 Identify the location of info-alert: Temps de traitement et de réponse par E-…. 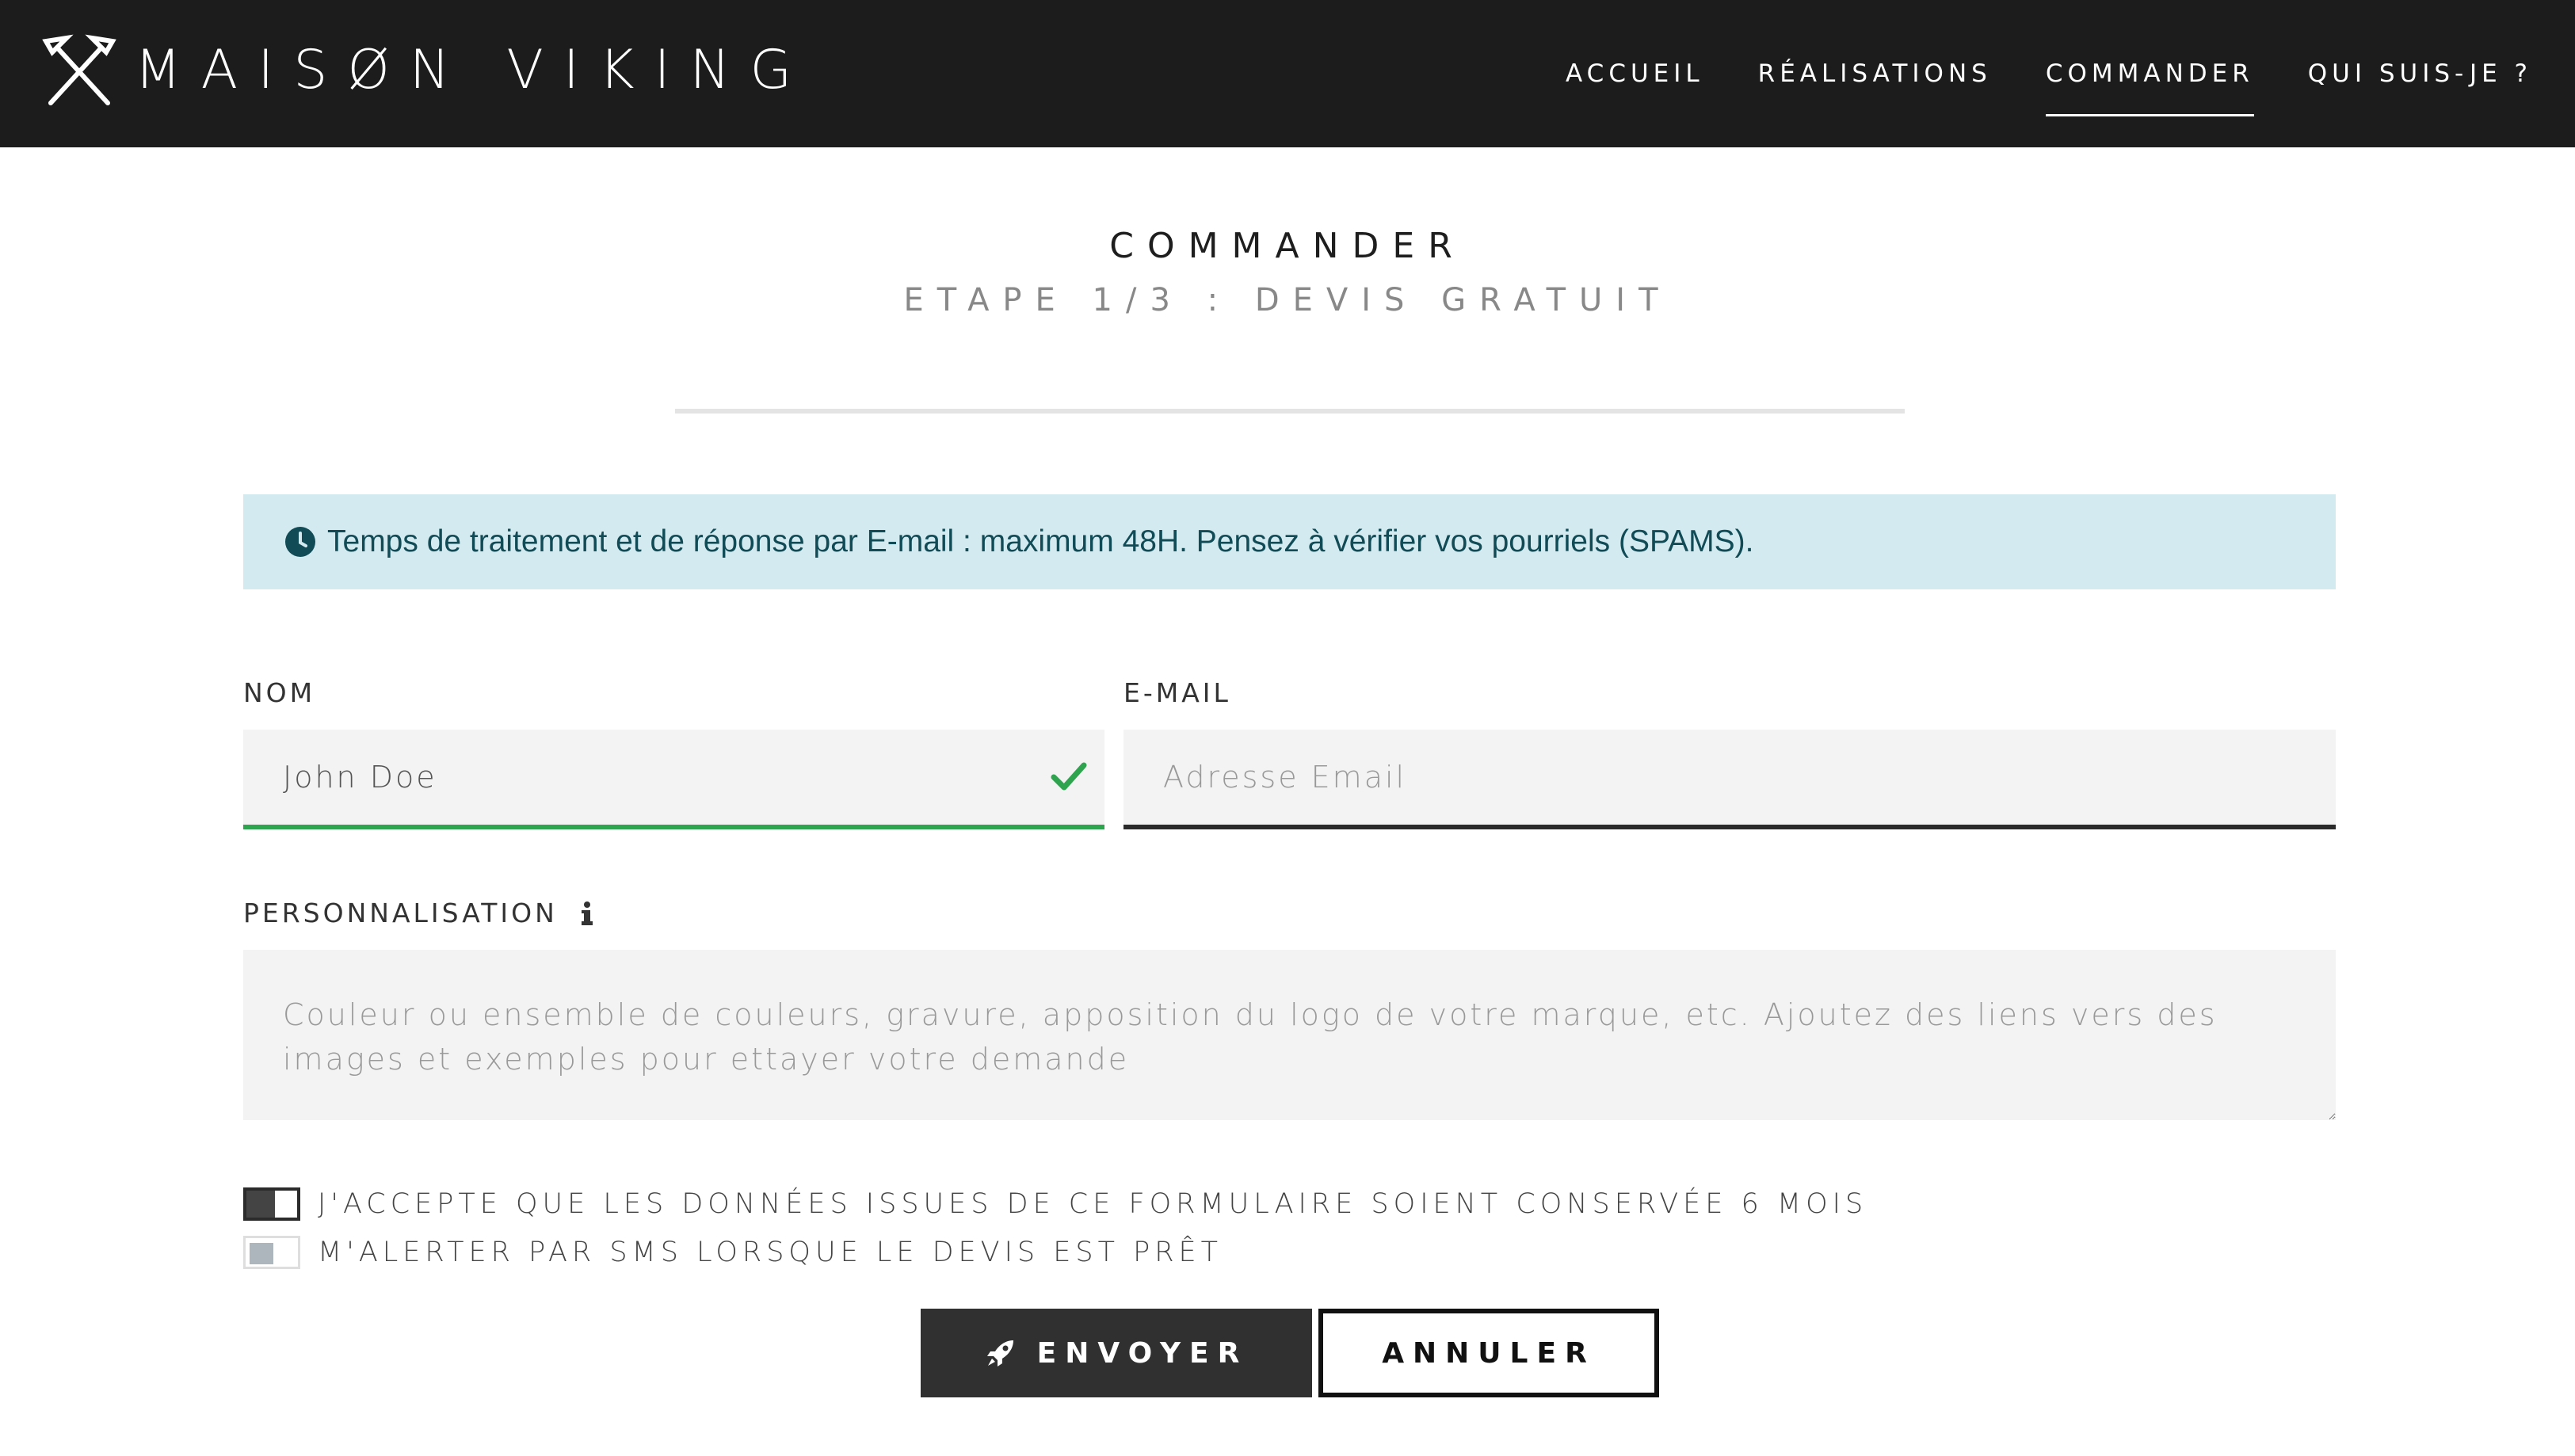
(1289, 541).